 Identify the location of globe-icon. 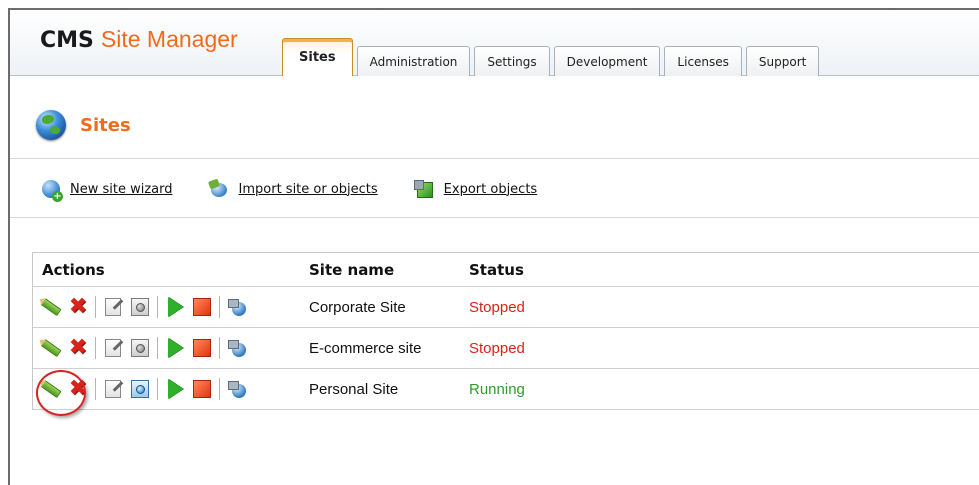
(51, 125).